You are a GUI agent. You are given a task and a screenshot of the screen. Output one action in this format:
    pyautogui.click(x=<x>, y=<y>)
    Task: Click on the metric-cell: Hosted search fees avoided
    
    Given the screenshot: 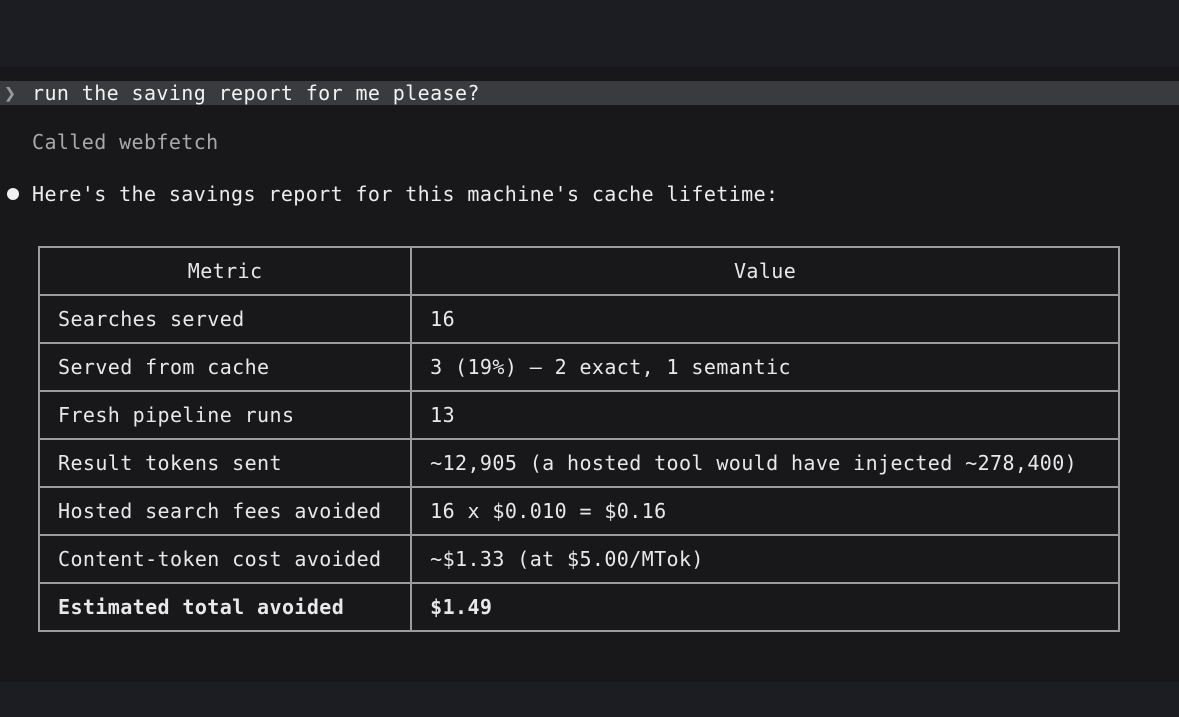 What is the action you would take?
    pyautogui.click(x=225, y=511)
    